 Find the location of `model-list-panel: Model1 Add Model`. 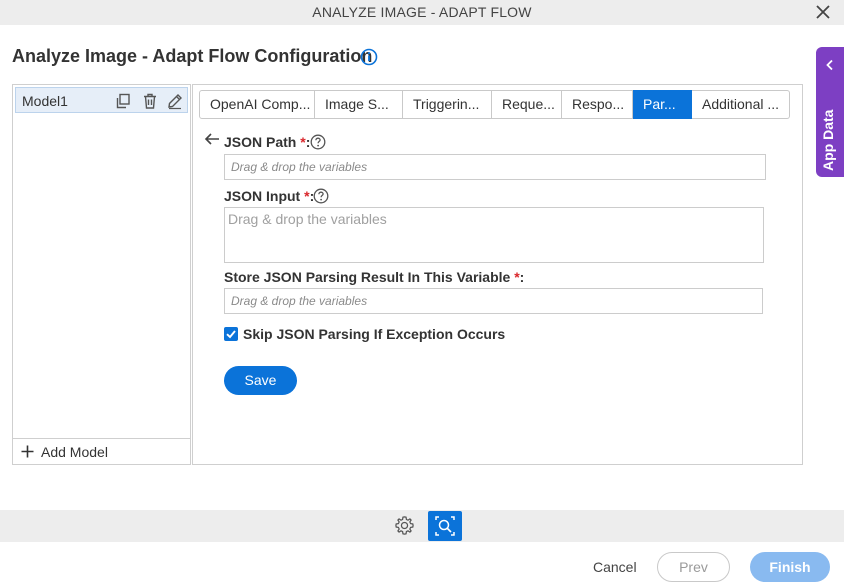

model-list-panel: Model1 Add Model is located at coordinates (101, 274).